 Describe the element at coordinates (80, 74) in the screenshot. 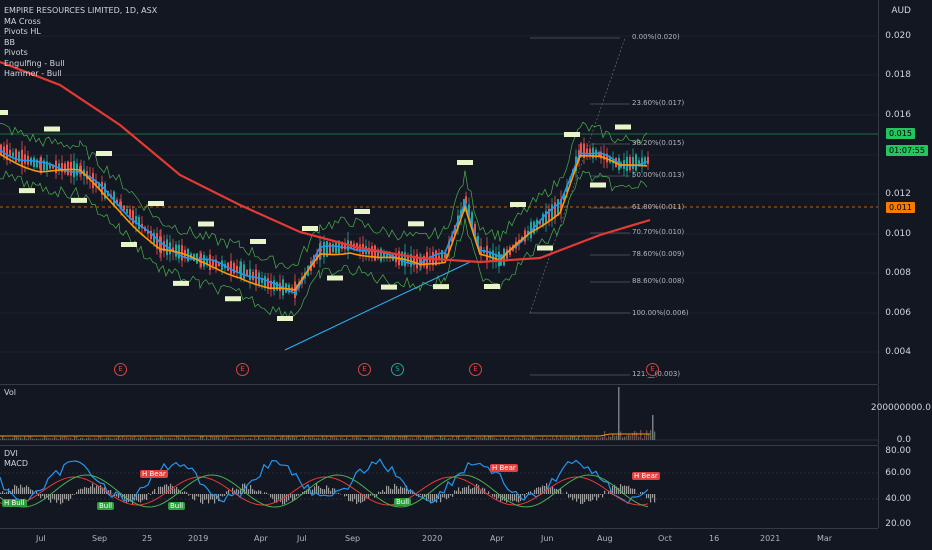

I see `indicator-hammer-bull: Hammer - Bull` at that location.